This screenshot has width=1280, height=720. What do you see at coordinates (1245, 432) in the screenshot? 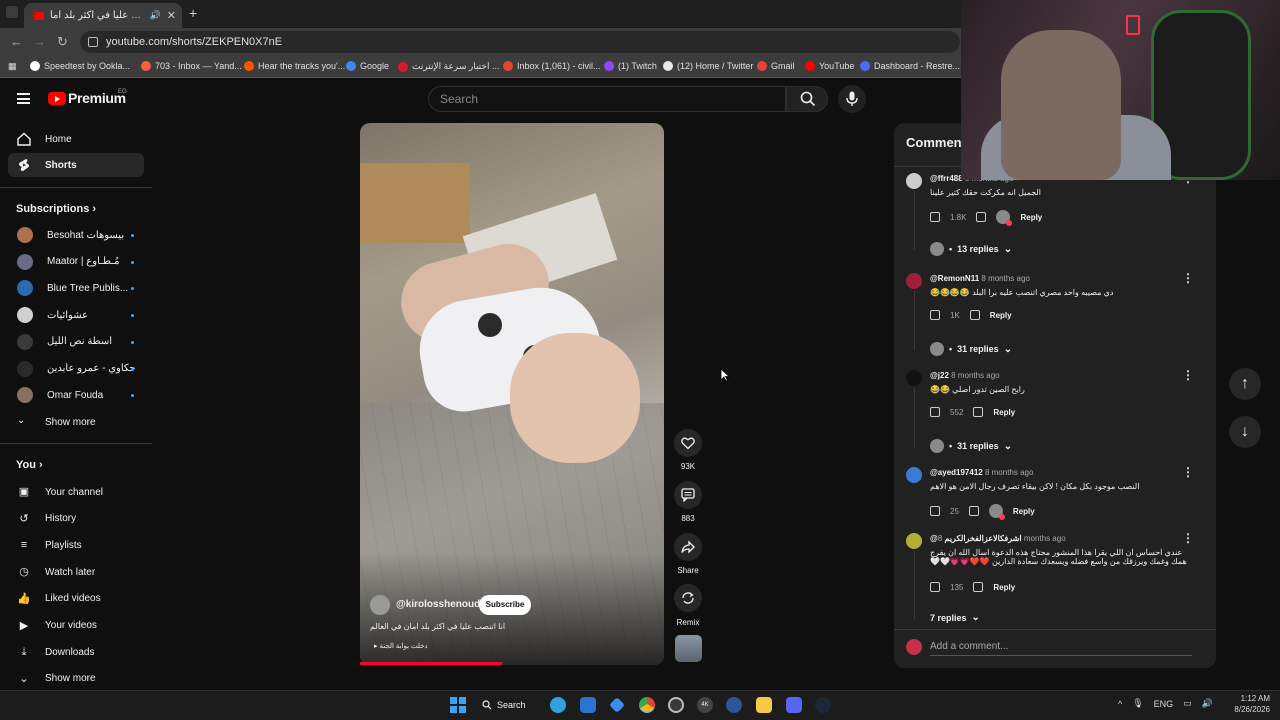
I see `next-short-button: ↓` at bounding box center [1245, 432].